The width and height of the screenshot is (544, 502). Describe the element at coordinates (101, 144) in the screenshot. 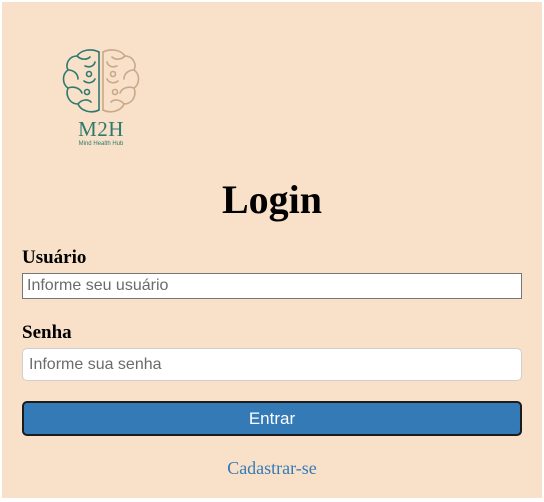

I see `logo-subtitle: Mind Health Hub` at that location.